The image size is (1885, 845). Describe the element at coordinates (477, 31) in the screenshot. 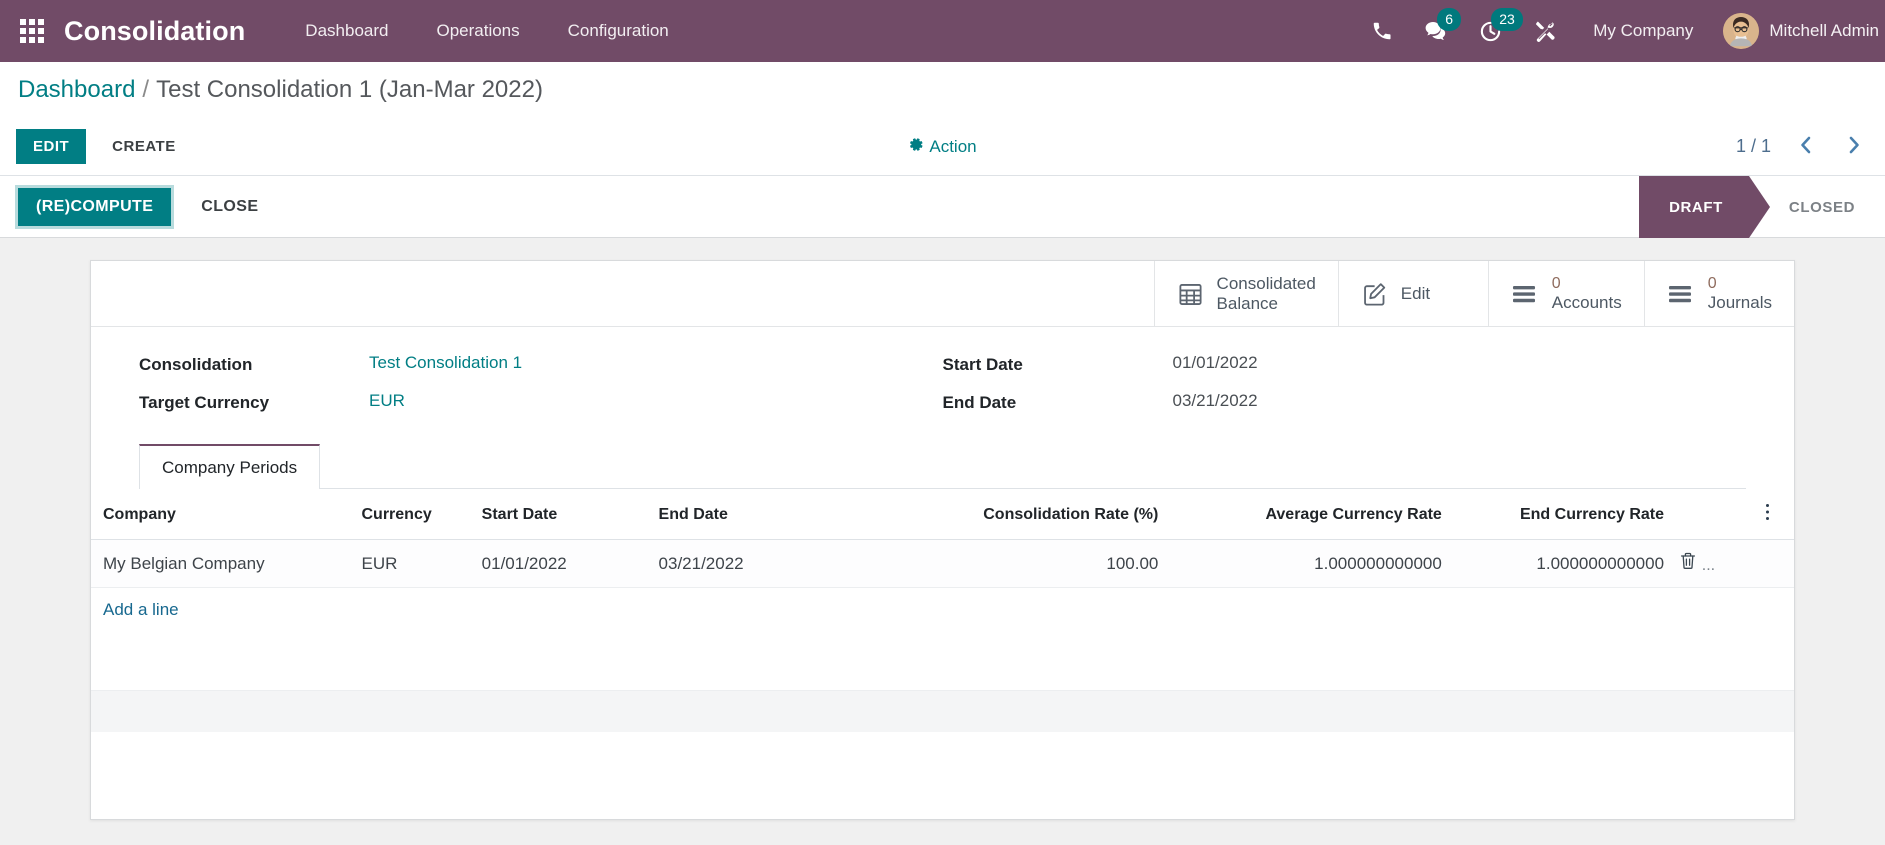

I see `menu-item-operations: Operations` at that location.